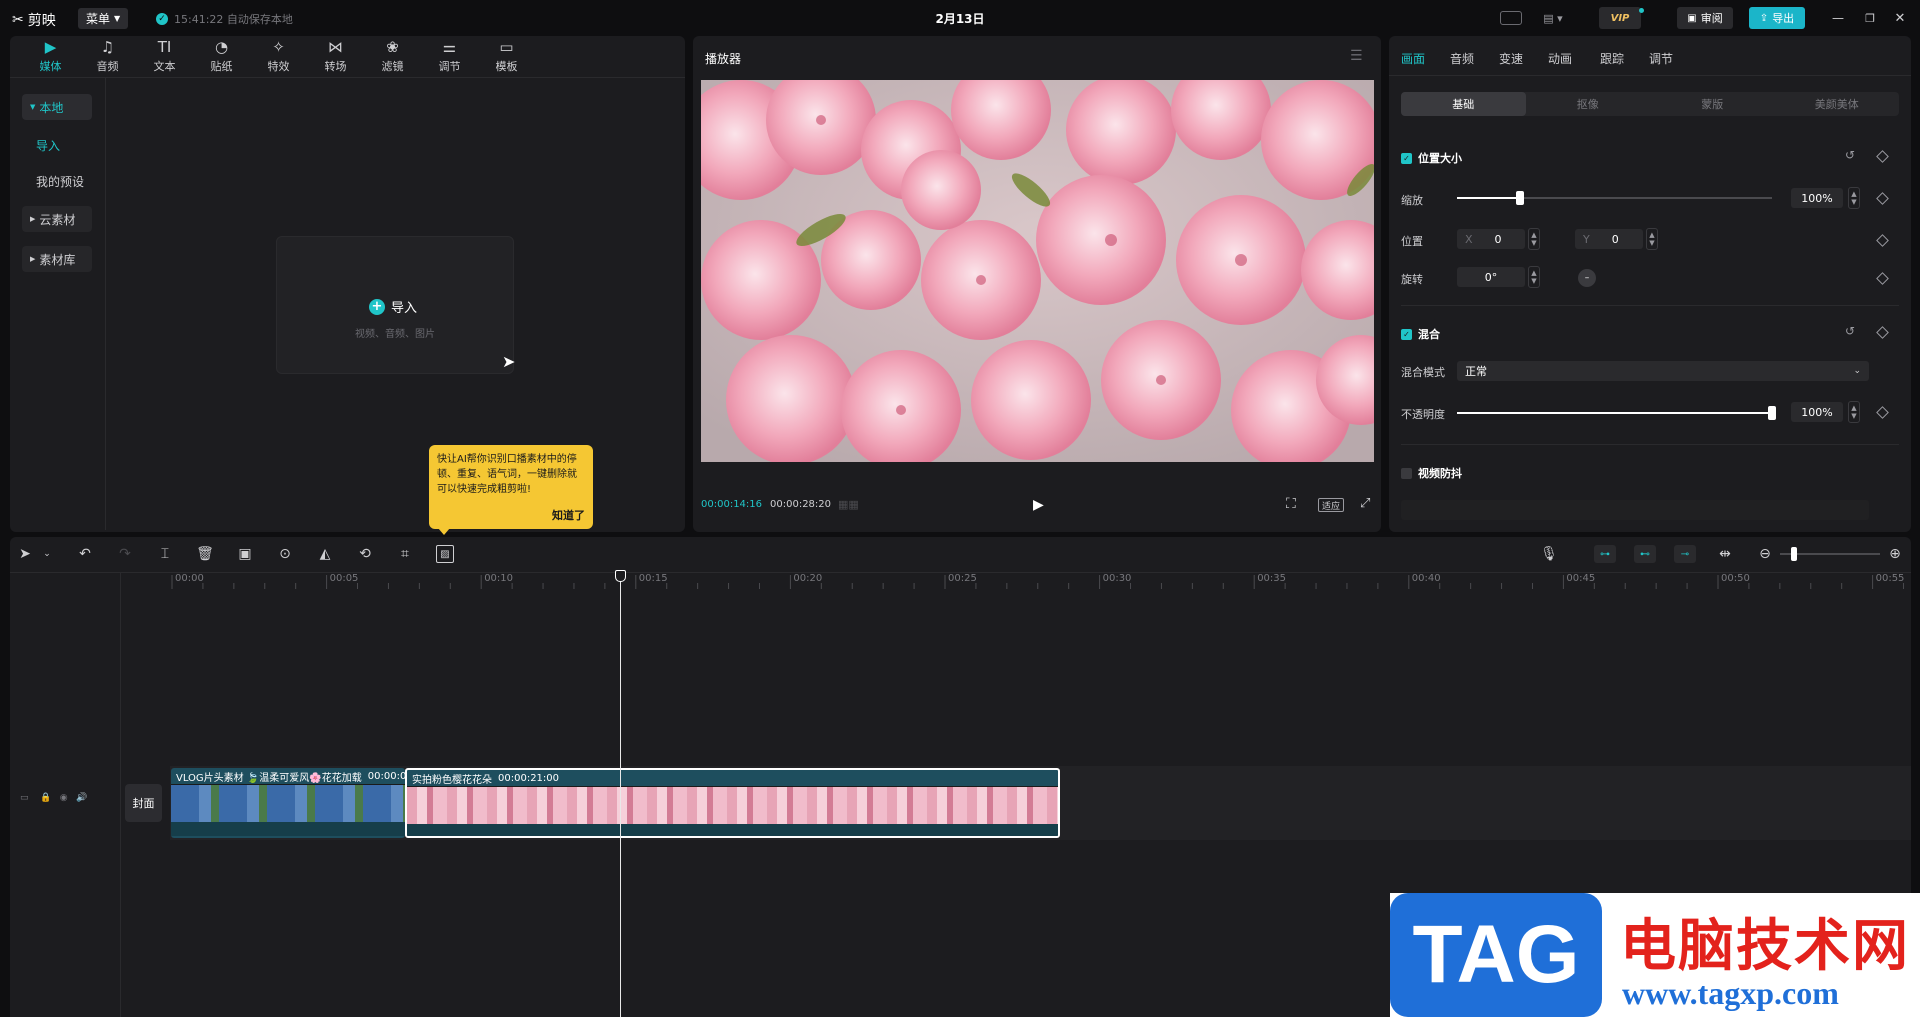 The width and height of the screenshot is (1920, 1017). Describe the element at coordinates (1765, 946) in the screenshot. I see `site-name: 电脑技术网` at that location.